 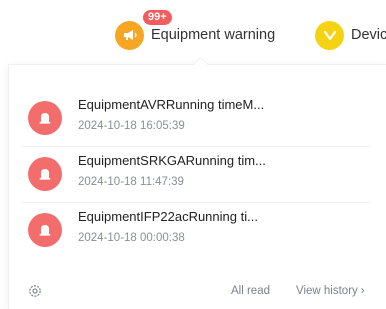 What do you see at coordinates (362, 291) in the screenshot?
I see `chevron-right-icon: ›` at bounding box center [362, 291].